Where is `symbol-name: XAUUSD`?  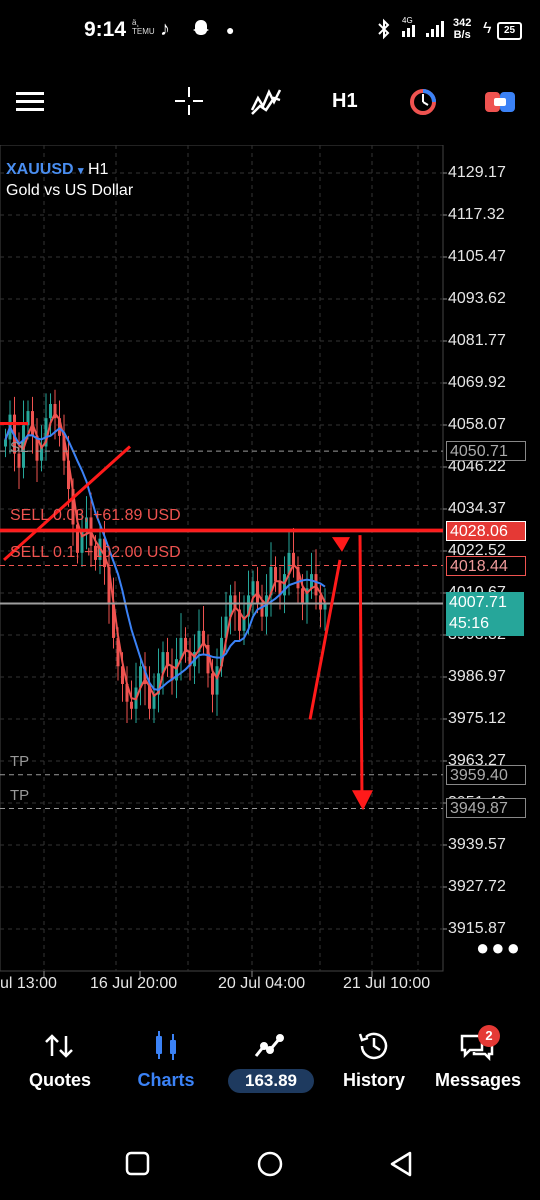
symbol-name: XAUUSD is located at coordinates (40, 169).